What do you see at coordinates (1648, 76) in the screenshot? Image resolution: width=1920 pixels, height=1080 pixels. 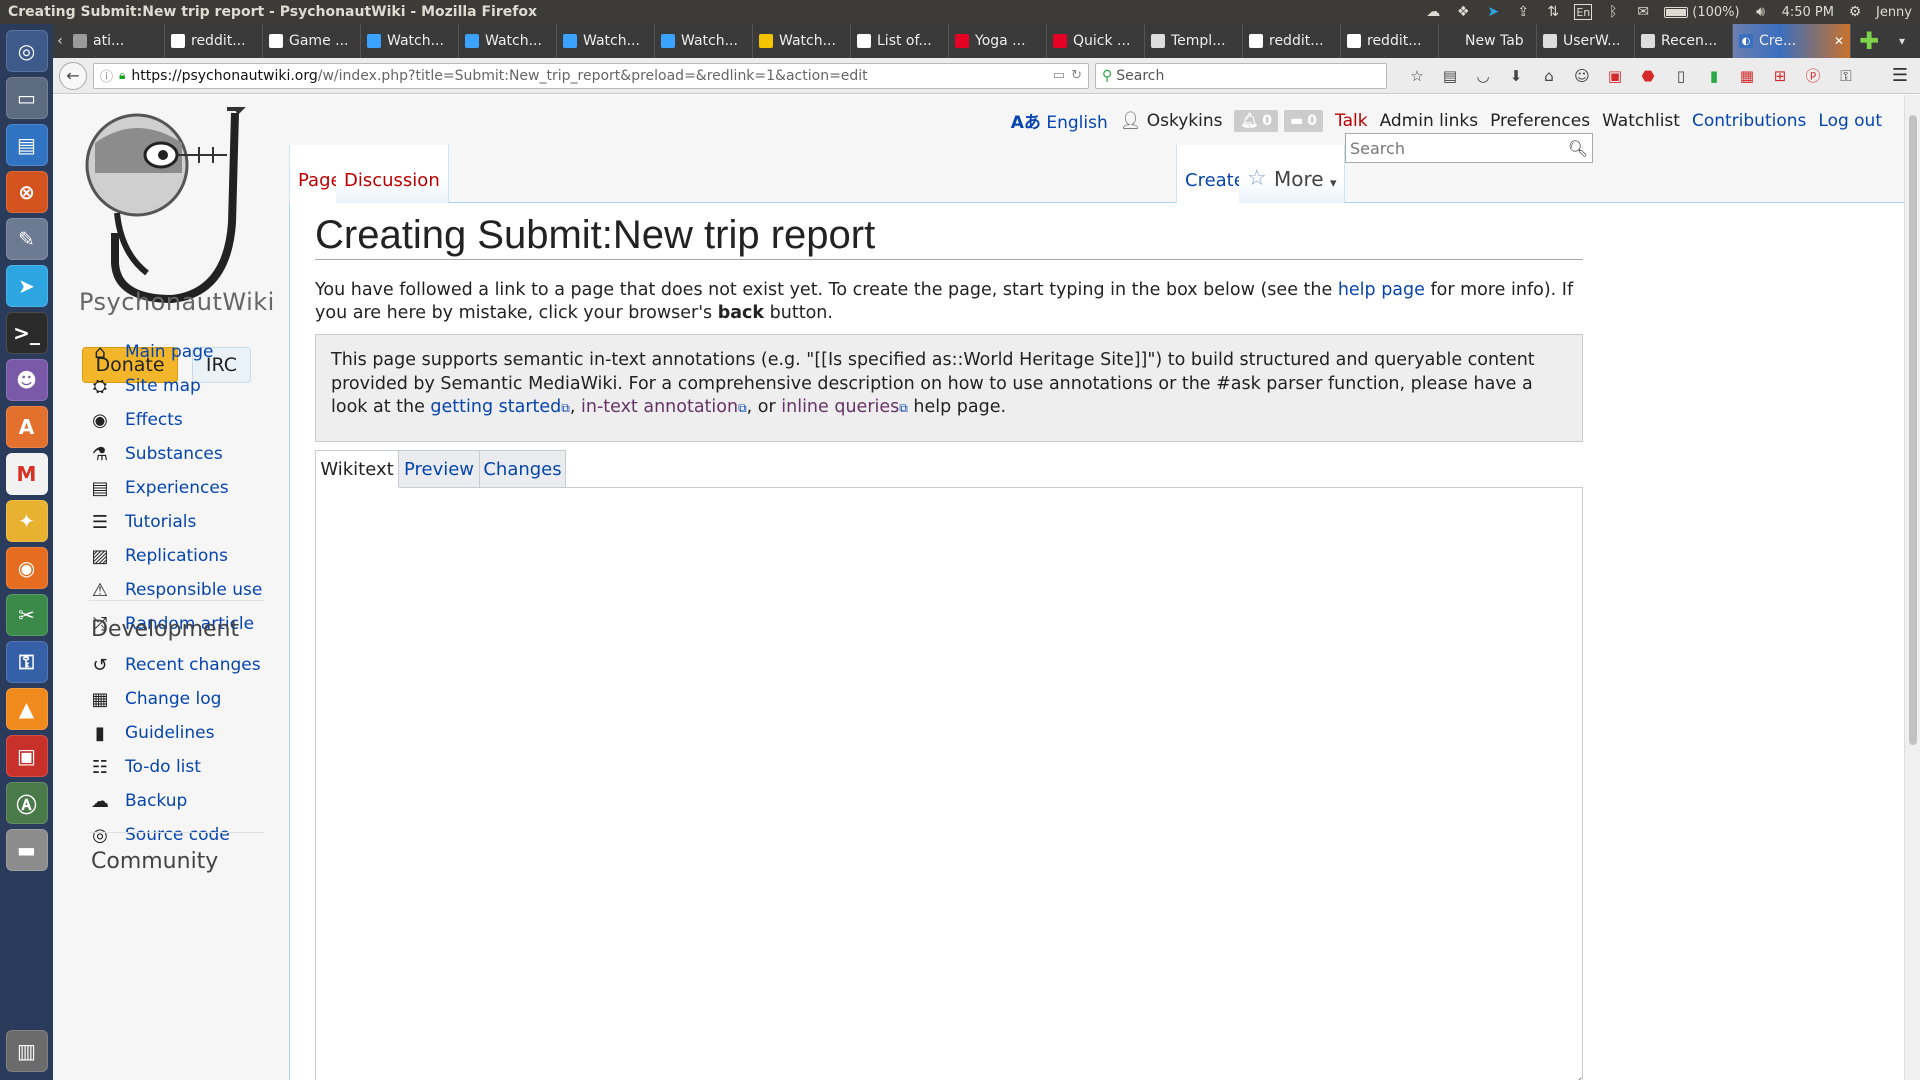 I see `adblock-icon: ⬣` at bounding box center [1648, 76].